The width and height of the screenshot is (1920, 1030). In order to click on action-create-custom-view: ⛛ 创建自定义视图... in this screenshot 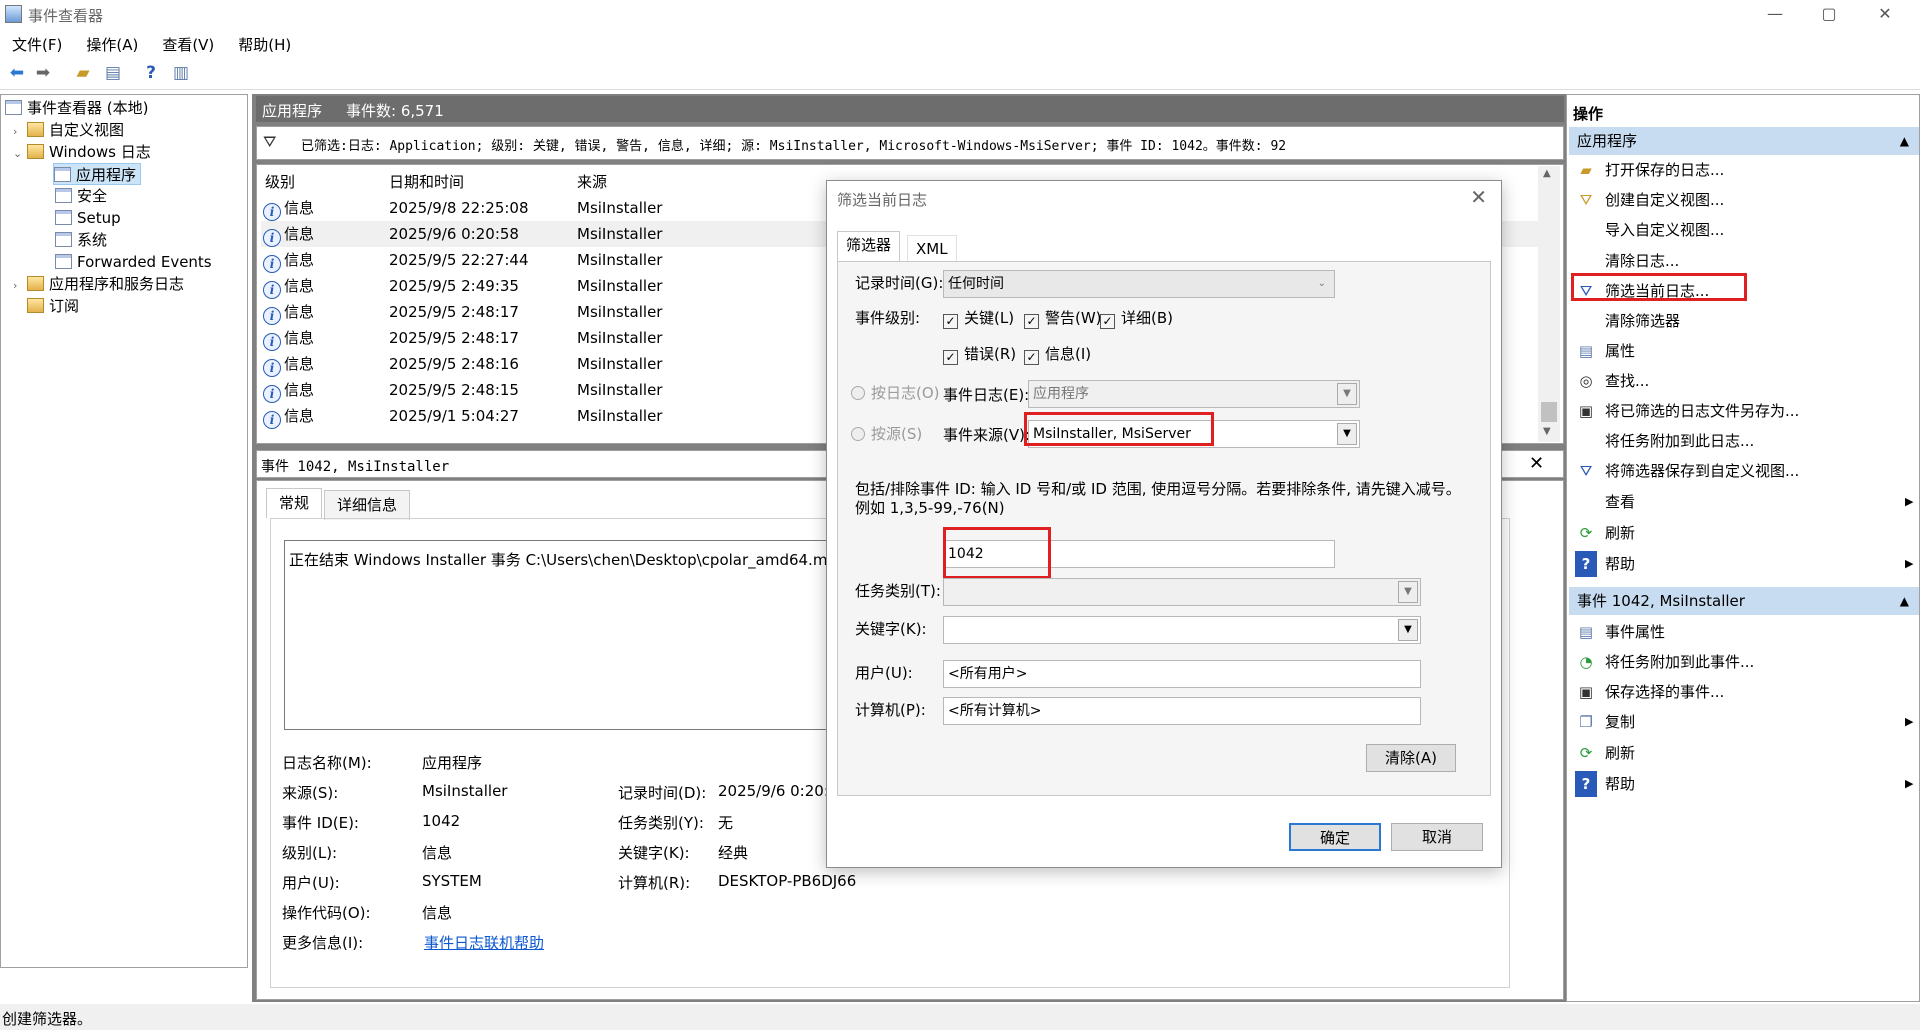, I will do `click(1650, 200)`.